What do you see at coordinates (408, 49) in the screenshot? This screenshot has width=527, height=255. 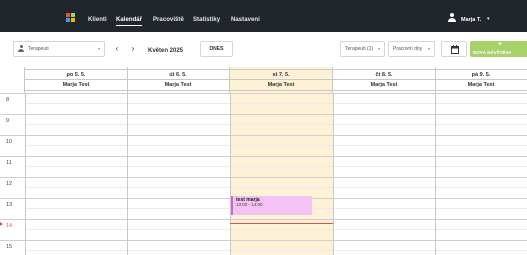 I see `days-filter-value: Pracovní dny` at bounding box center [408, 49].